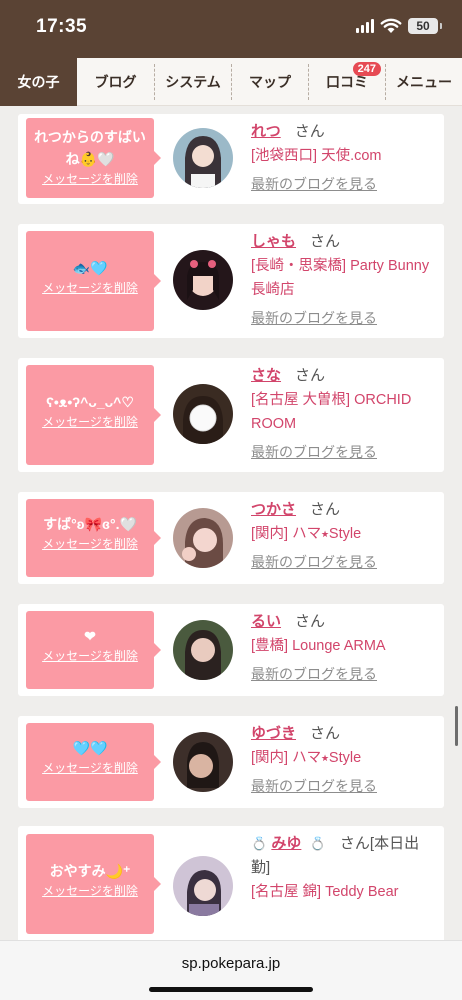 The height and width of the screenshot is (1000, 462). I want to click on url-text: sp.pokepara.jp, so click(231, 963).